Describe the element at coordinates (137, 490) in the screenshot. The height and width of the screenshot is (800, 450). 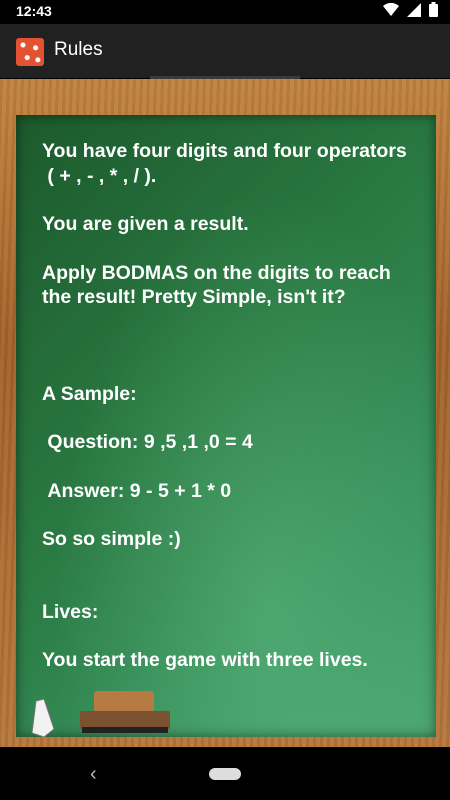
I see `rules-paragraph: Answer: 9 - 5 + 1 * 0` at that location.